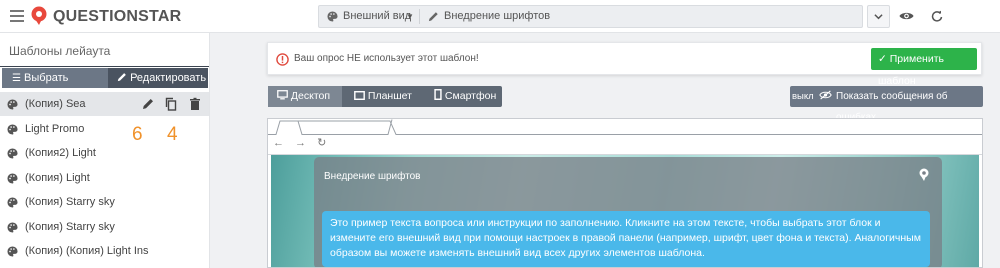  Describe the element at coordinates (16, 78) in the screenshot. I see `list-icon: ☰` at that location.